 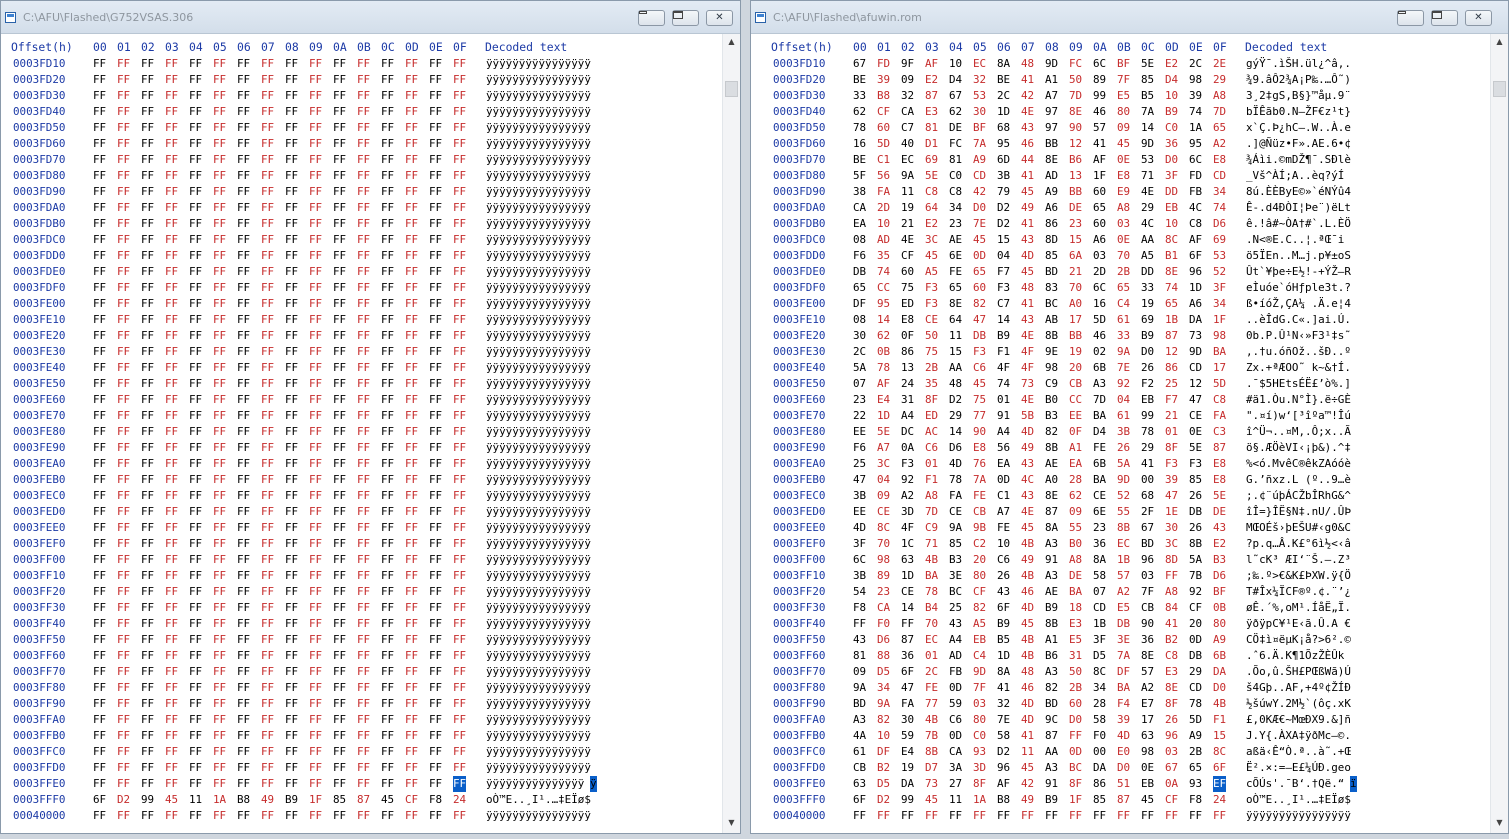 I want to click on hex-byte: 47, so click(x=979, y=320).